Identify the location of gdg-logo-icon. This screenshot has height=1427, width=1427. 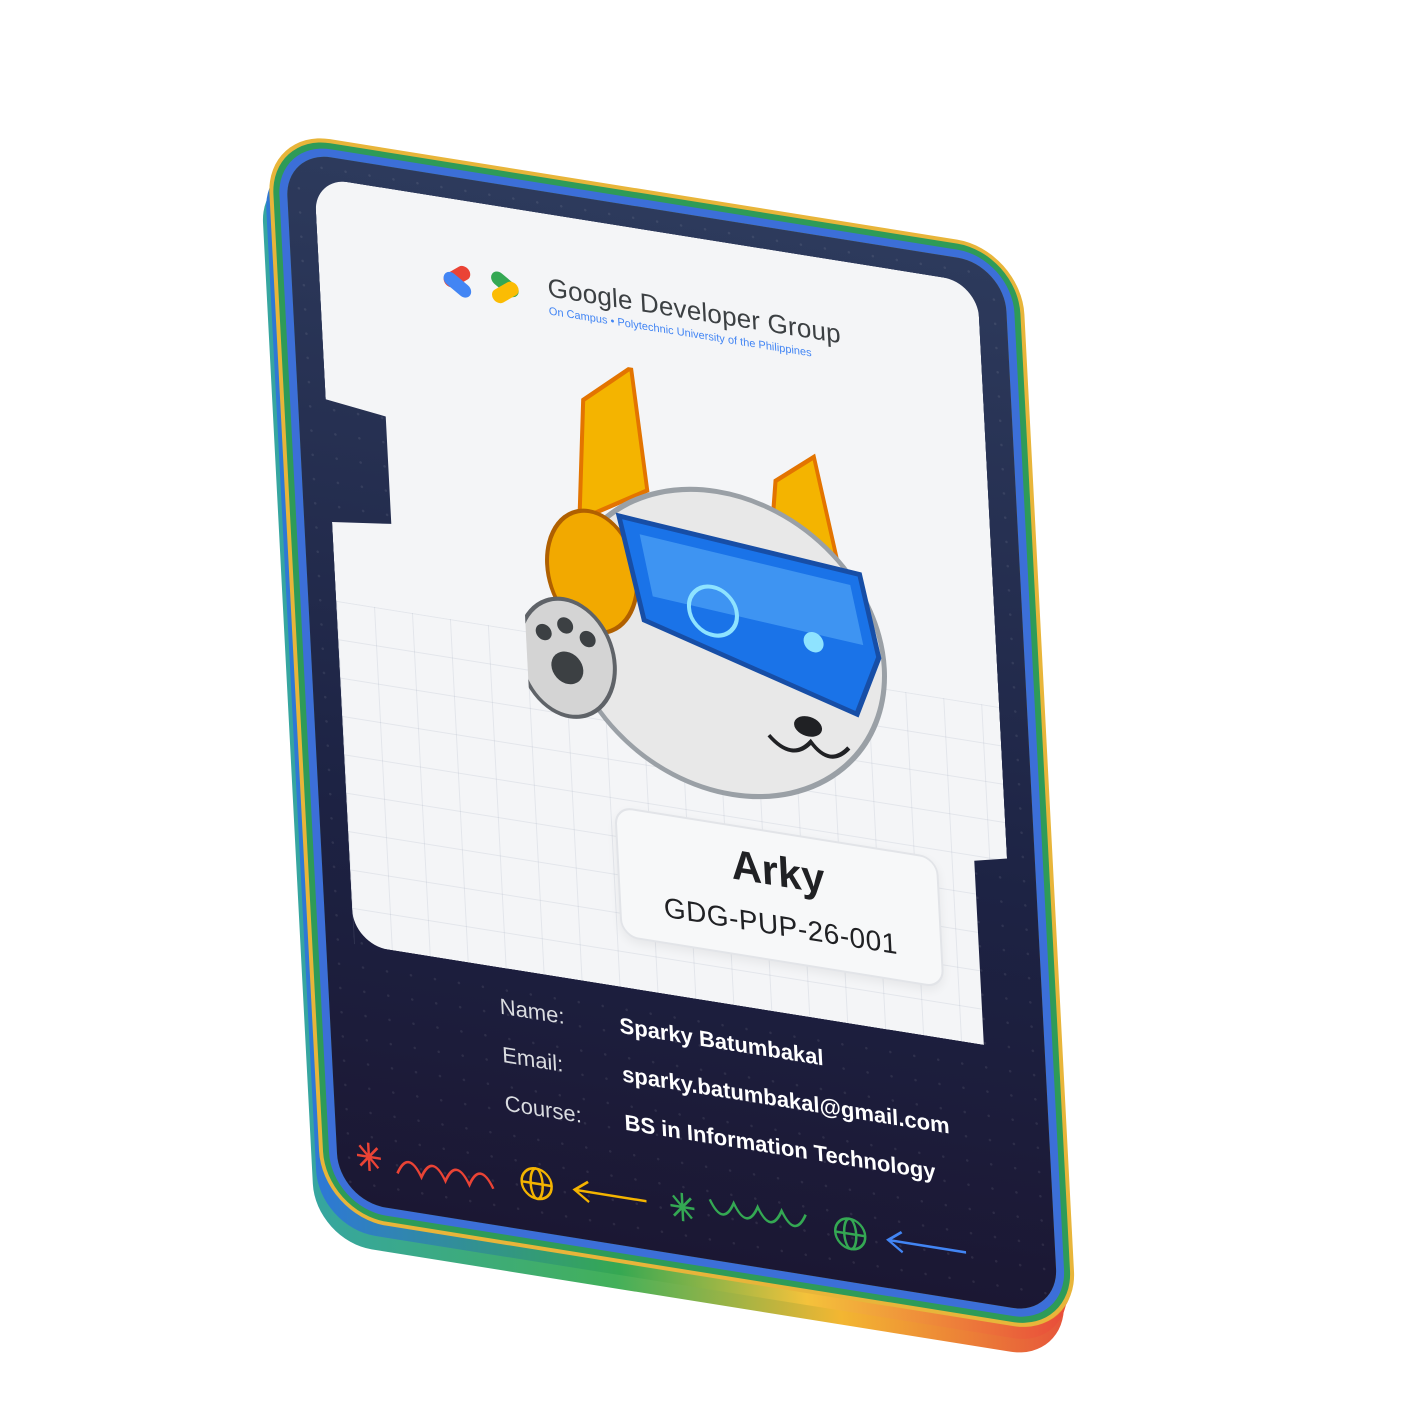
(486, 284).